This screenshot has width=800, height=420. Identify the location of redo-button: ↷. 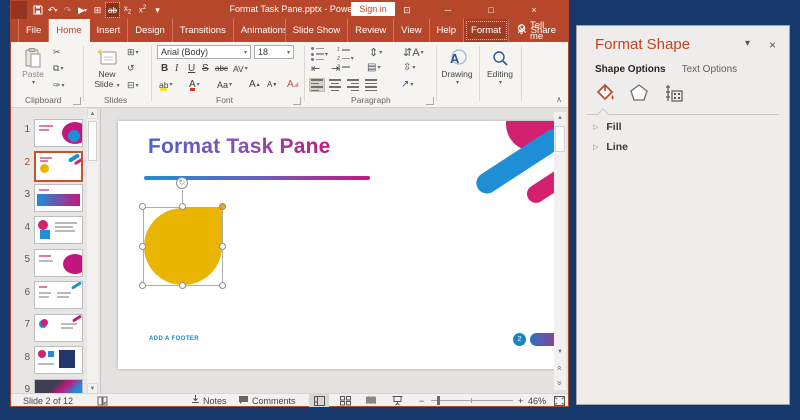
(67, 10).